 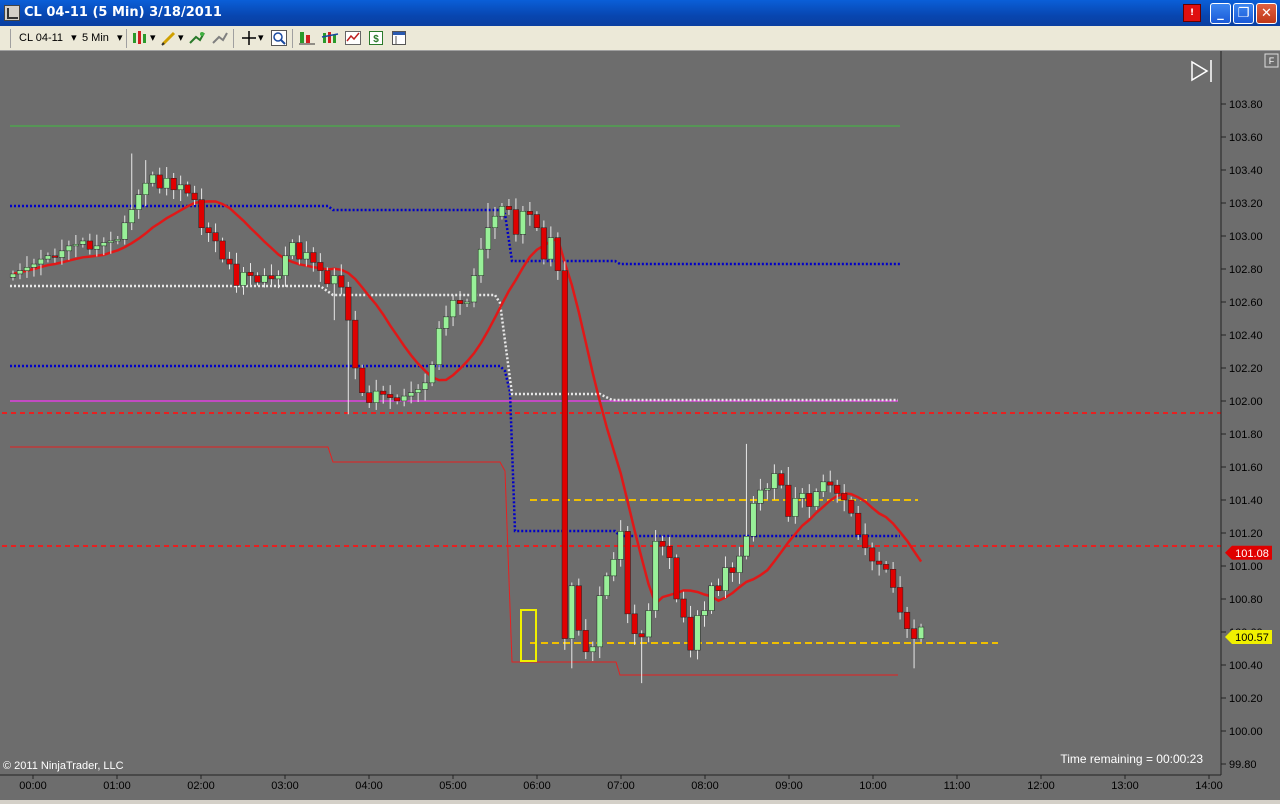 What do you see at coordinates (220, 38) in the screenshot?
I see `remove-drawing-icon` at bounding box center [220, 38].